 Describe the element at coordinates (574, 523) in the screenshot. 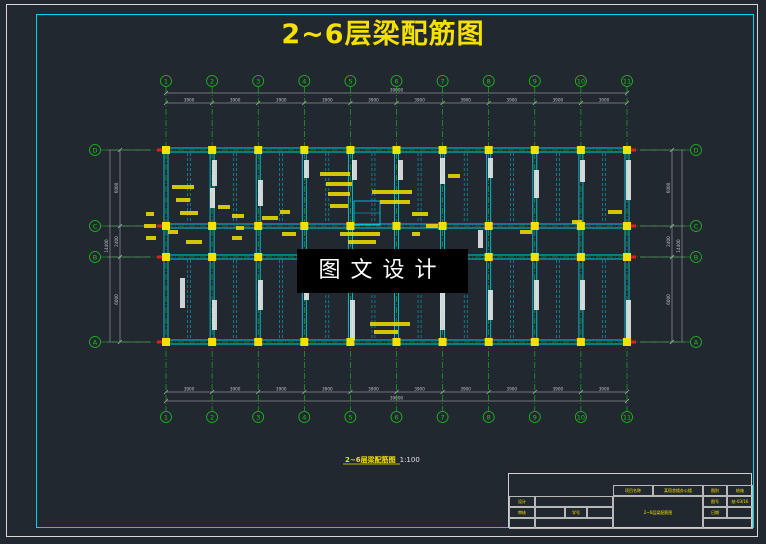

I see `tb-blank-value` at that location.